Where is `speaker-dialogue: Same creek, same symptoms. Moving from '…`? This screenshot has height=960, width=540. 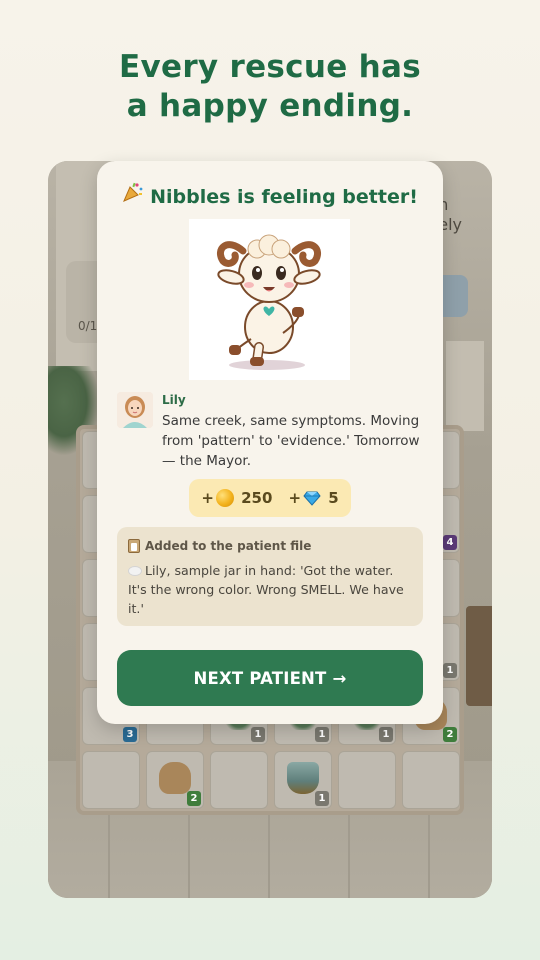
speaker-dialogue: Same creek, same symptoms. Moving from '… is located at coordinates (291, 441).